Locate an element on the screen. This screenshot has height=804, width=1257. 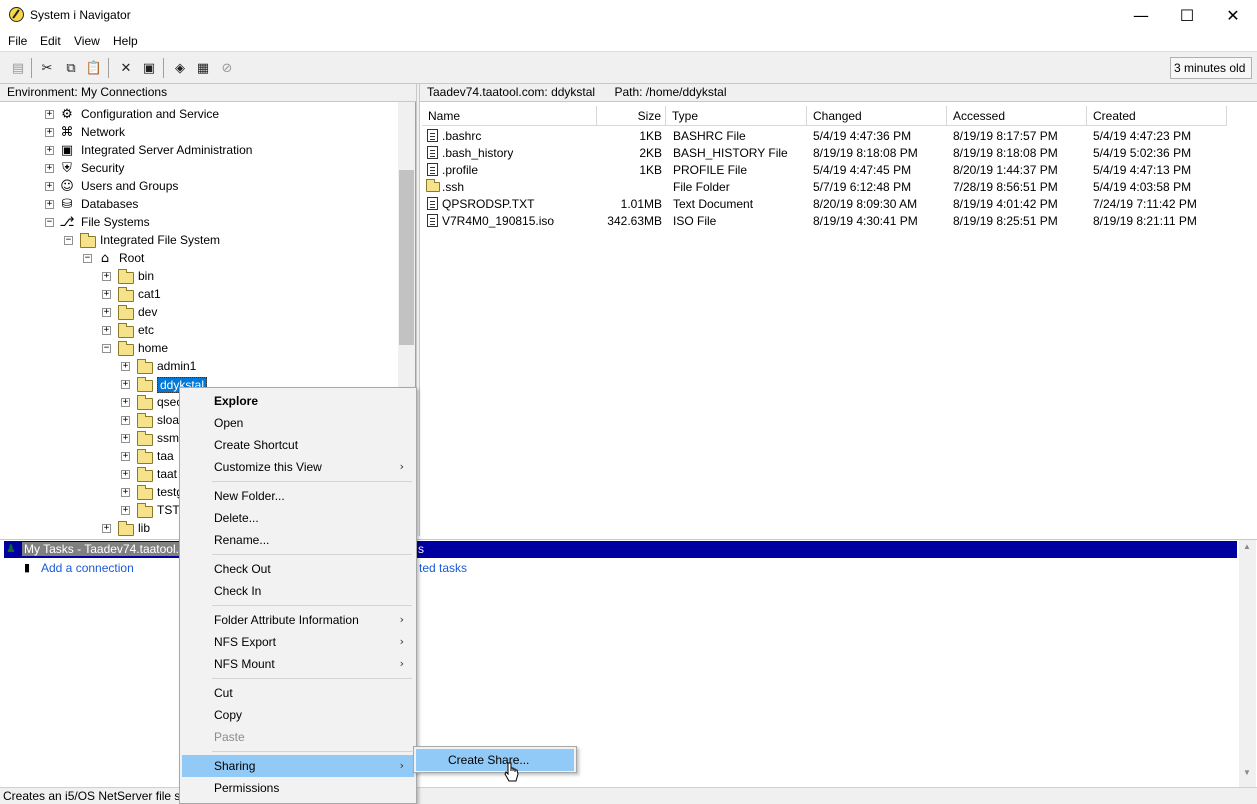
menu-help: Help is located at coordinates (125, 41).